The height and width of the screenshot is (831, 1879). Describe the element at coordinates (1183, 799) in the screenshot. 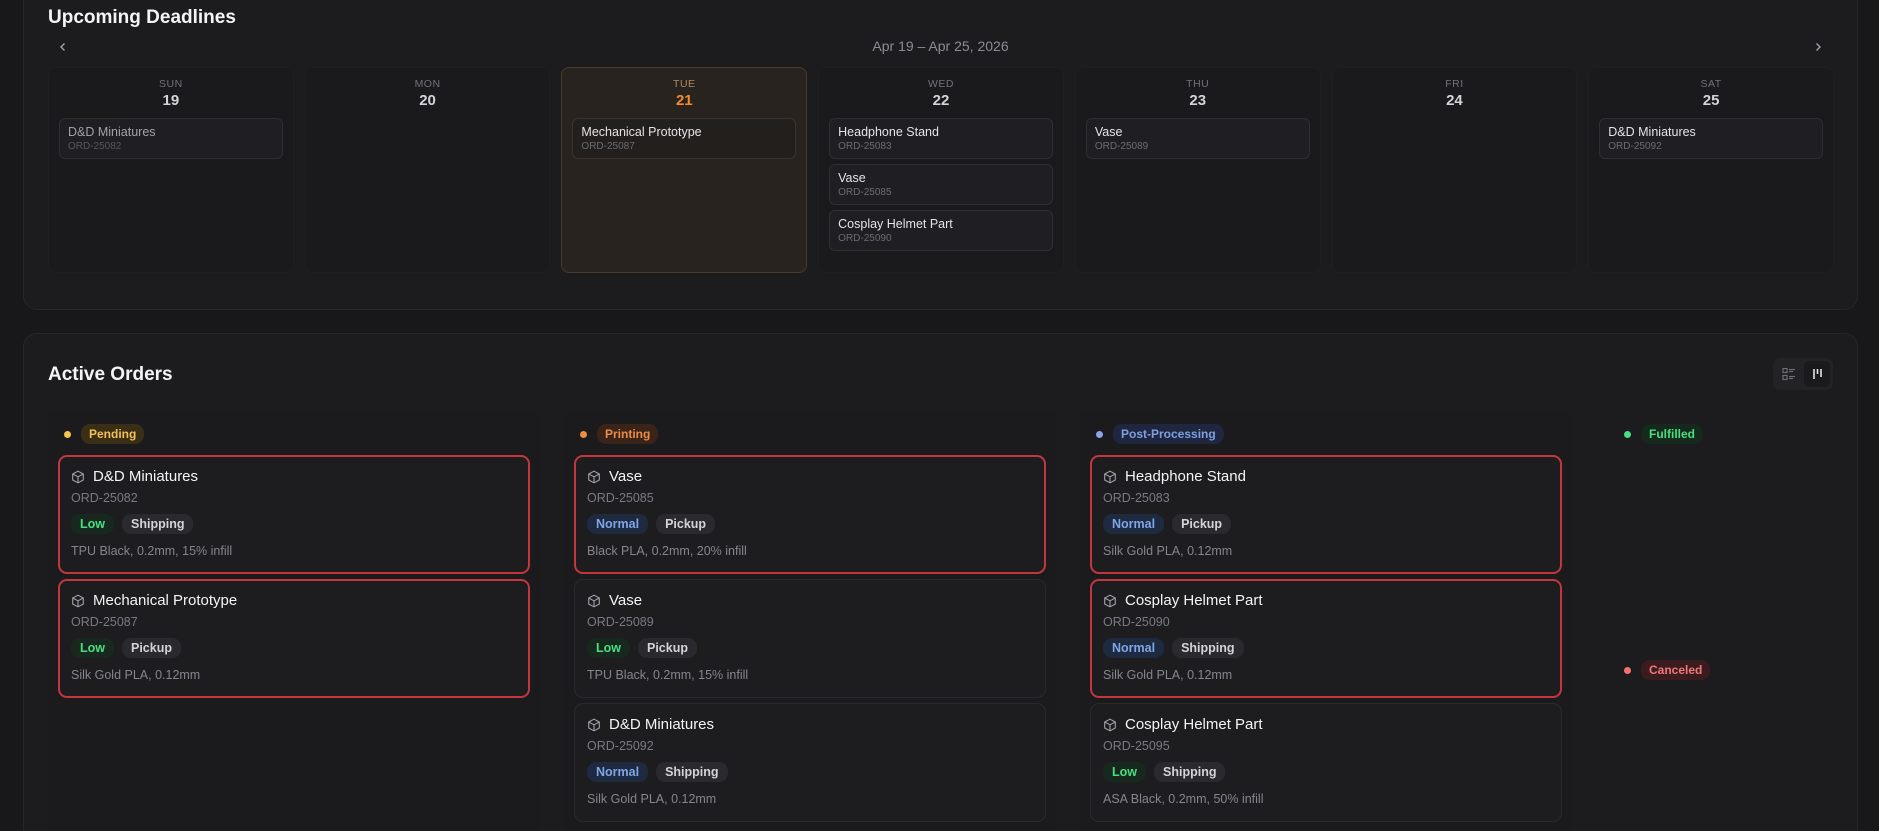

I see `print-spec: ASA Black, 0.2mm, 50% infill` at that location.